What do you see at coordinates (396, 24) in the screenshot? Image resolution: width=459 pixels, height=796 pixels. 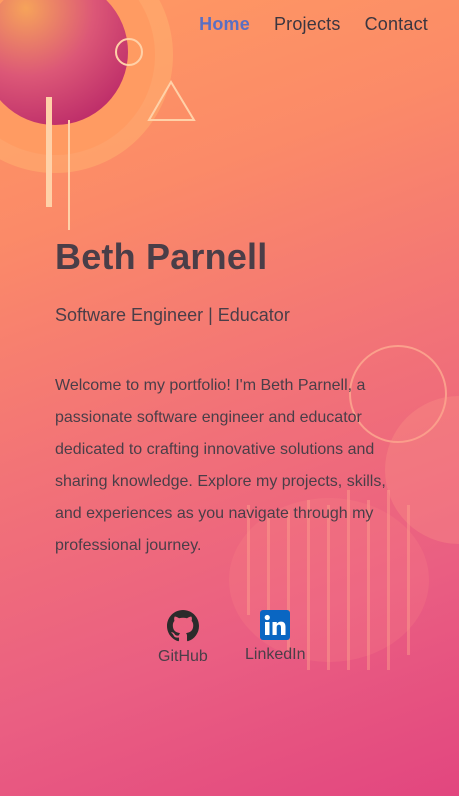 I see `nav-contact-link: Contact` at bounding box center [396, 24].